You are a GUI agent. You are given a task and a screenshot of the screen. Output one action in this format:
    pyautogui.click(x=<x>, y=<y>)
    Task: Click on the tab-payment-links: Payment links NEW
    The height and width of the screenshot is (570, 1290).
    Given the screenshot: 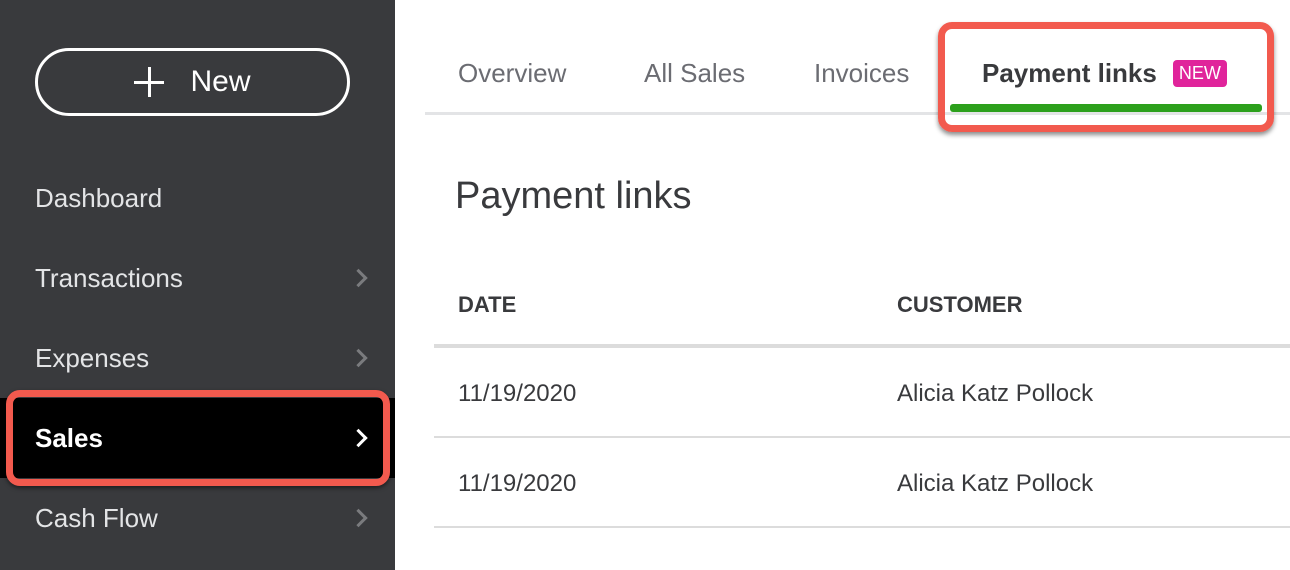 What is the action you would take?
    pyautogui.click(x=1104, y=73)
    